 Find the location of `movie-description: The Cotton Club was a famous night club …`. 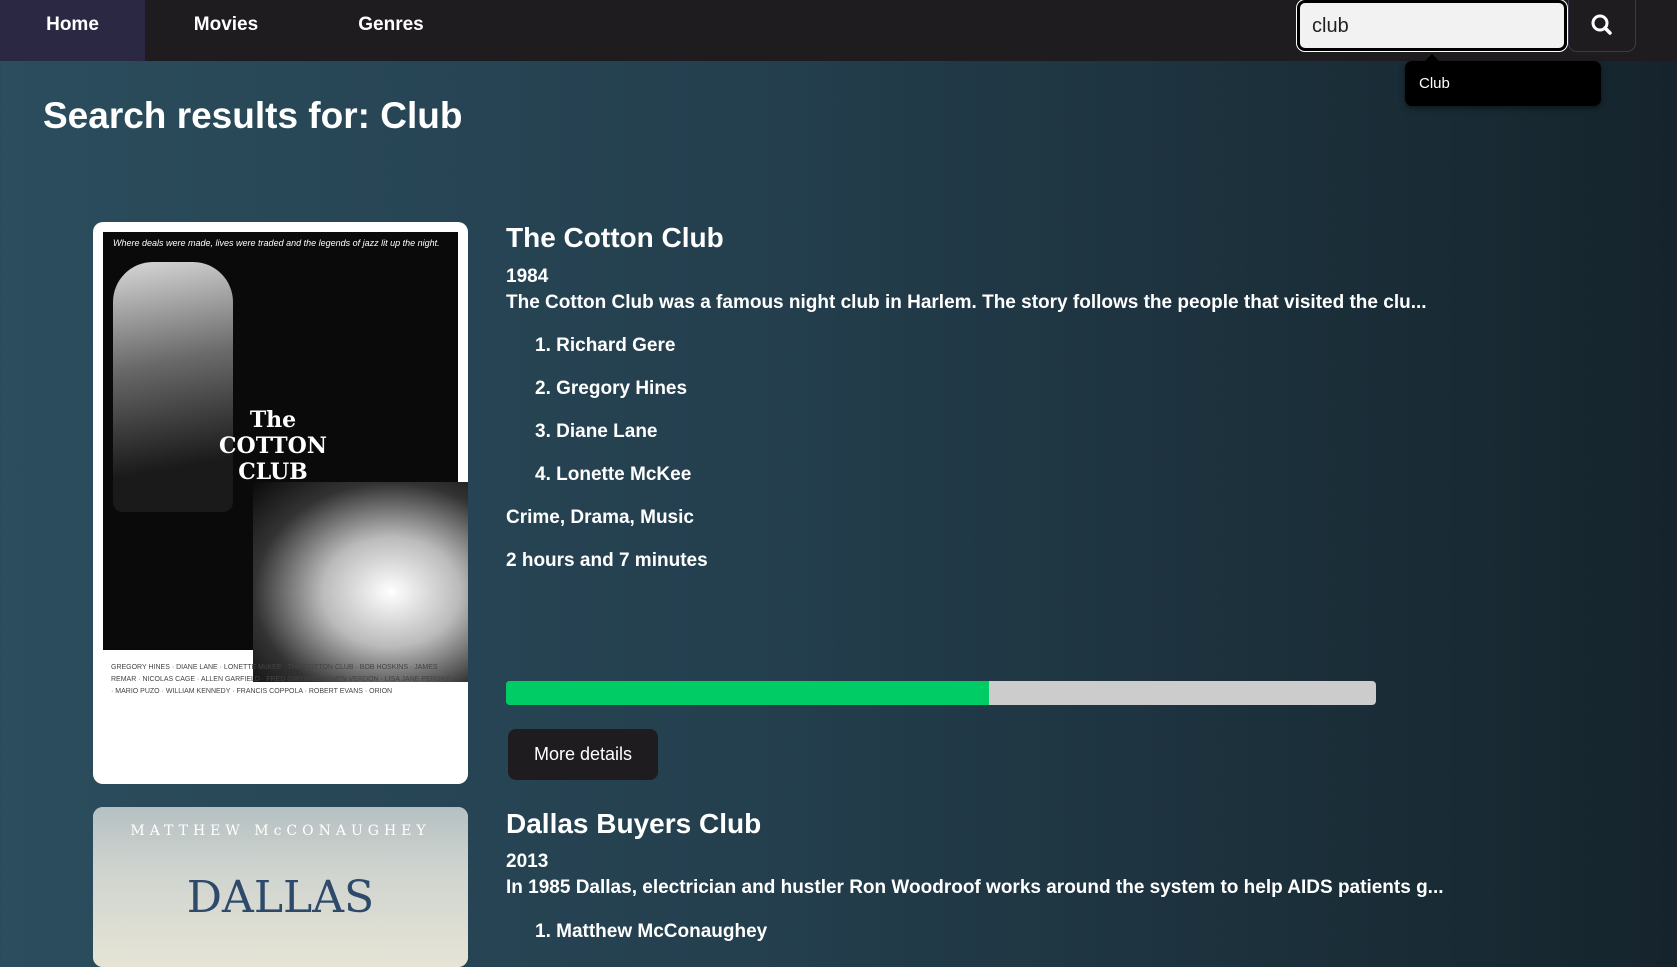

movie-description: The Cotton Club was a famous night club … is located at coordinates (966, 302).